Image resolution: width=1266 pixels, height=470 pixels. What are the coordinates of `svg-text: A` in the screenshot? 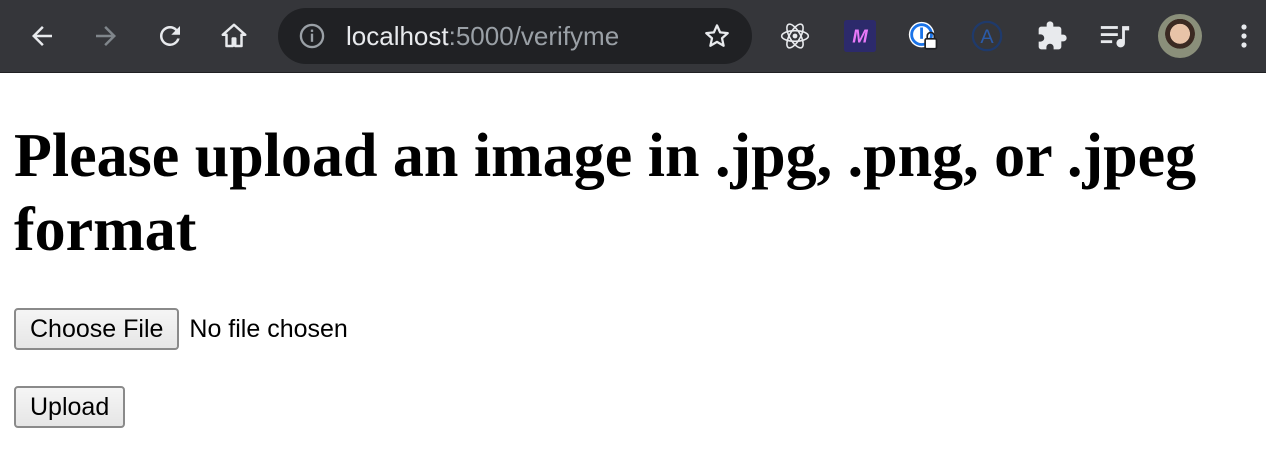 It's located at (987, 37).